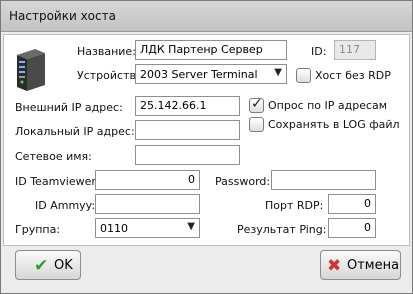  I want to click on group-label: Группа:, so click(38, 229).